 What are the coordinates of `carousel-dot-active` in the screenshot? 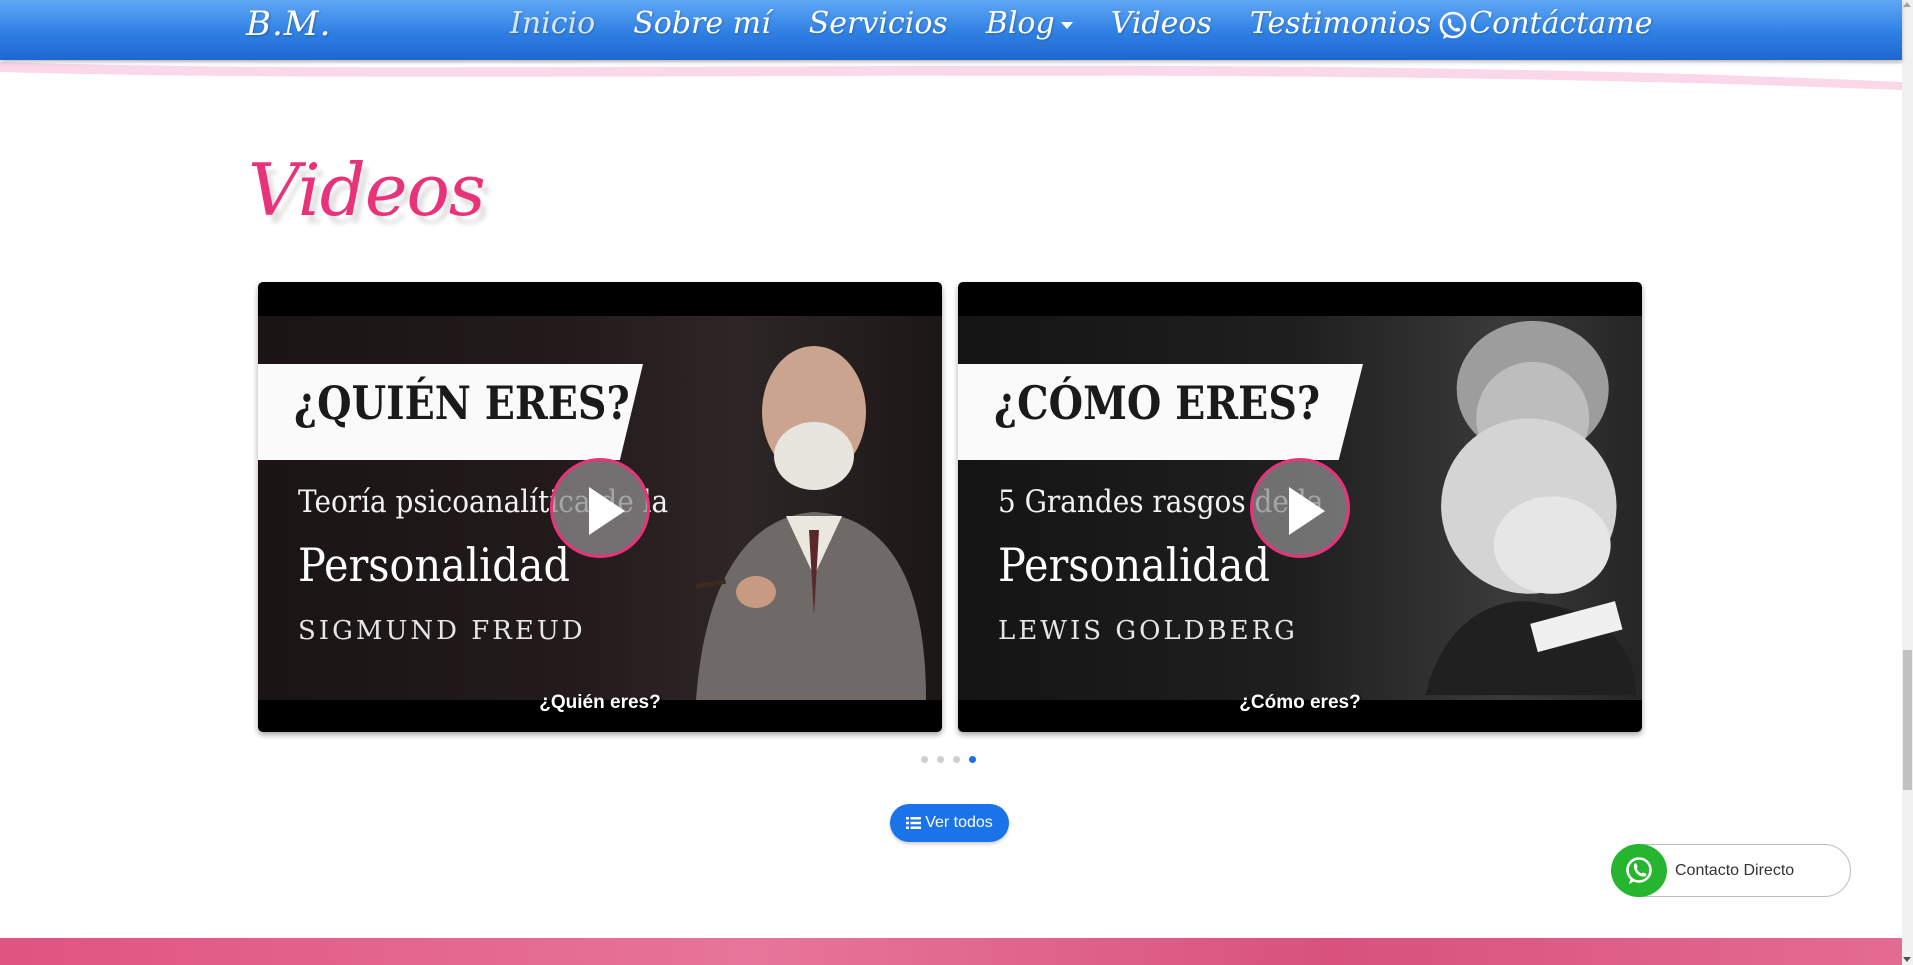 It's located at (972, 759).